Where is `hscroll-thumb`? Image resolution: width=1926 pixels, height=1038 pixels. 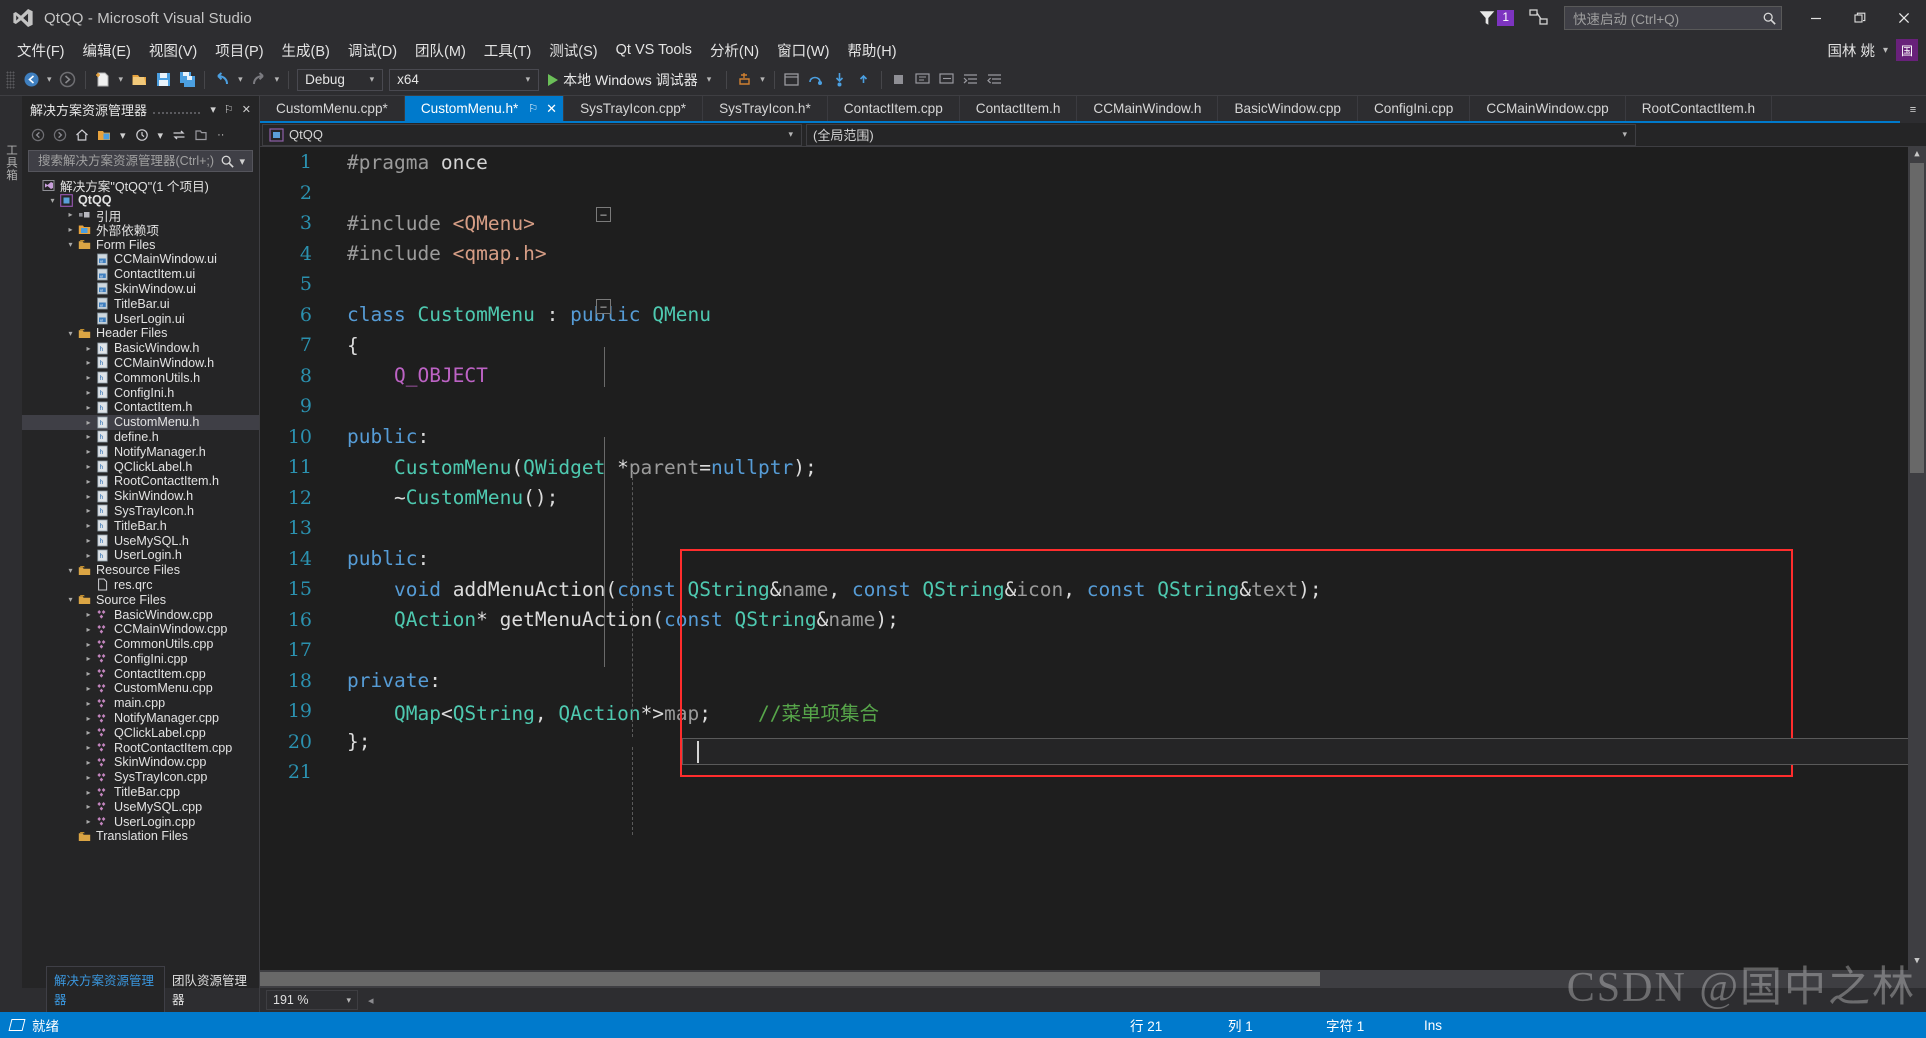
hscroll-thumb is located at coordinates (790, 979).